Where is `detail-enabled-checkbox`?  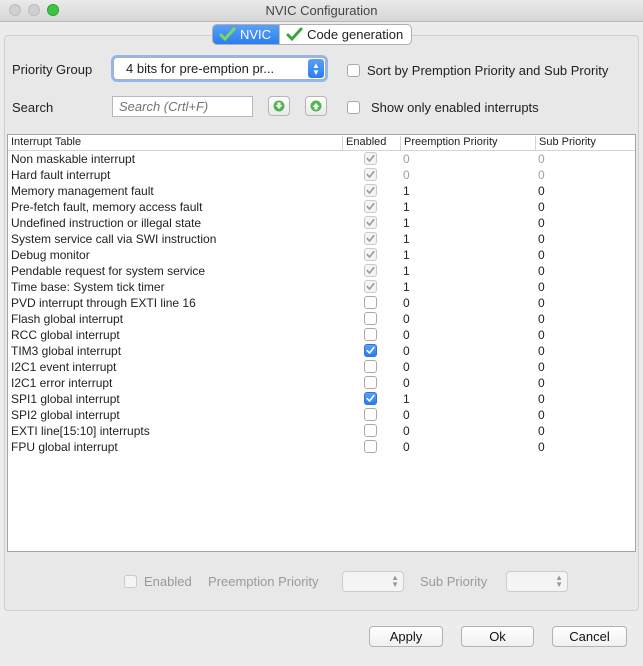 detail-enabled-checkbox is located at coordinates (130, 581).